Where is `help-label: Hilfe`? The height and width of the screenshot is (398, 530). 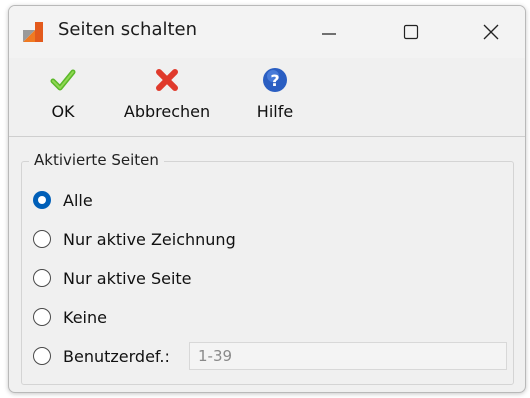
help-label: Hilfe is located at coordinates (275, 111).